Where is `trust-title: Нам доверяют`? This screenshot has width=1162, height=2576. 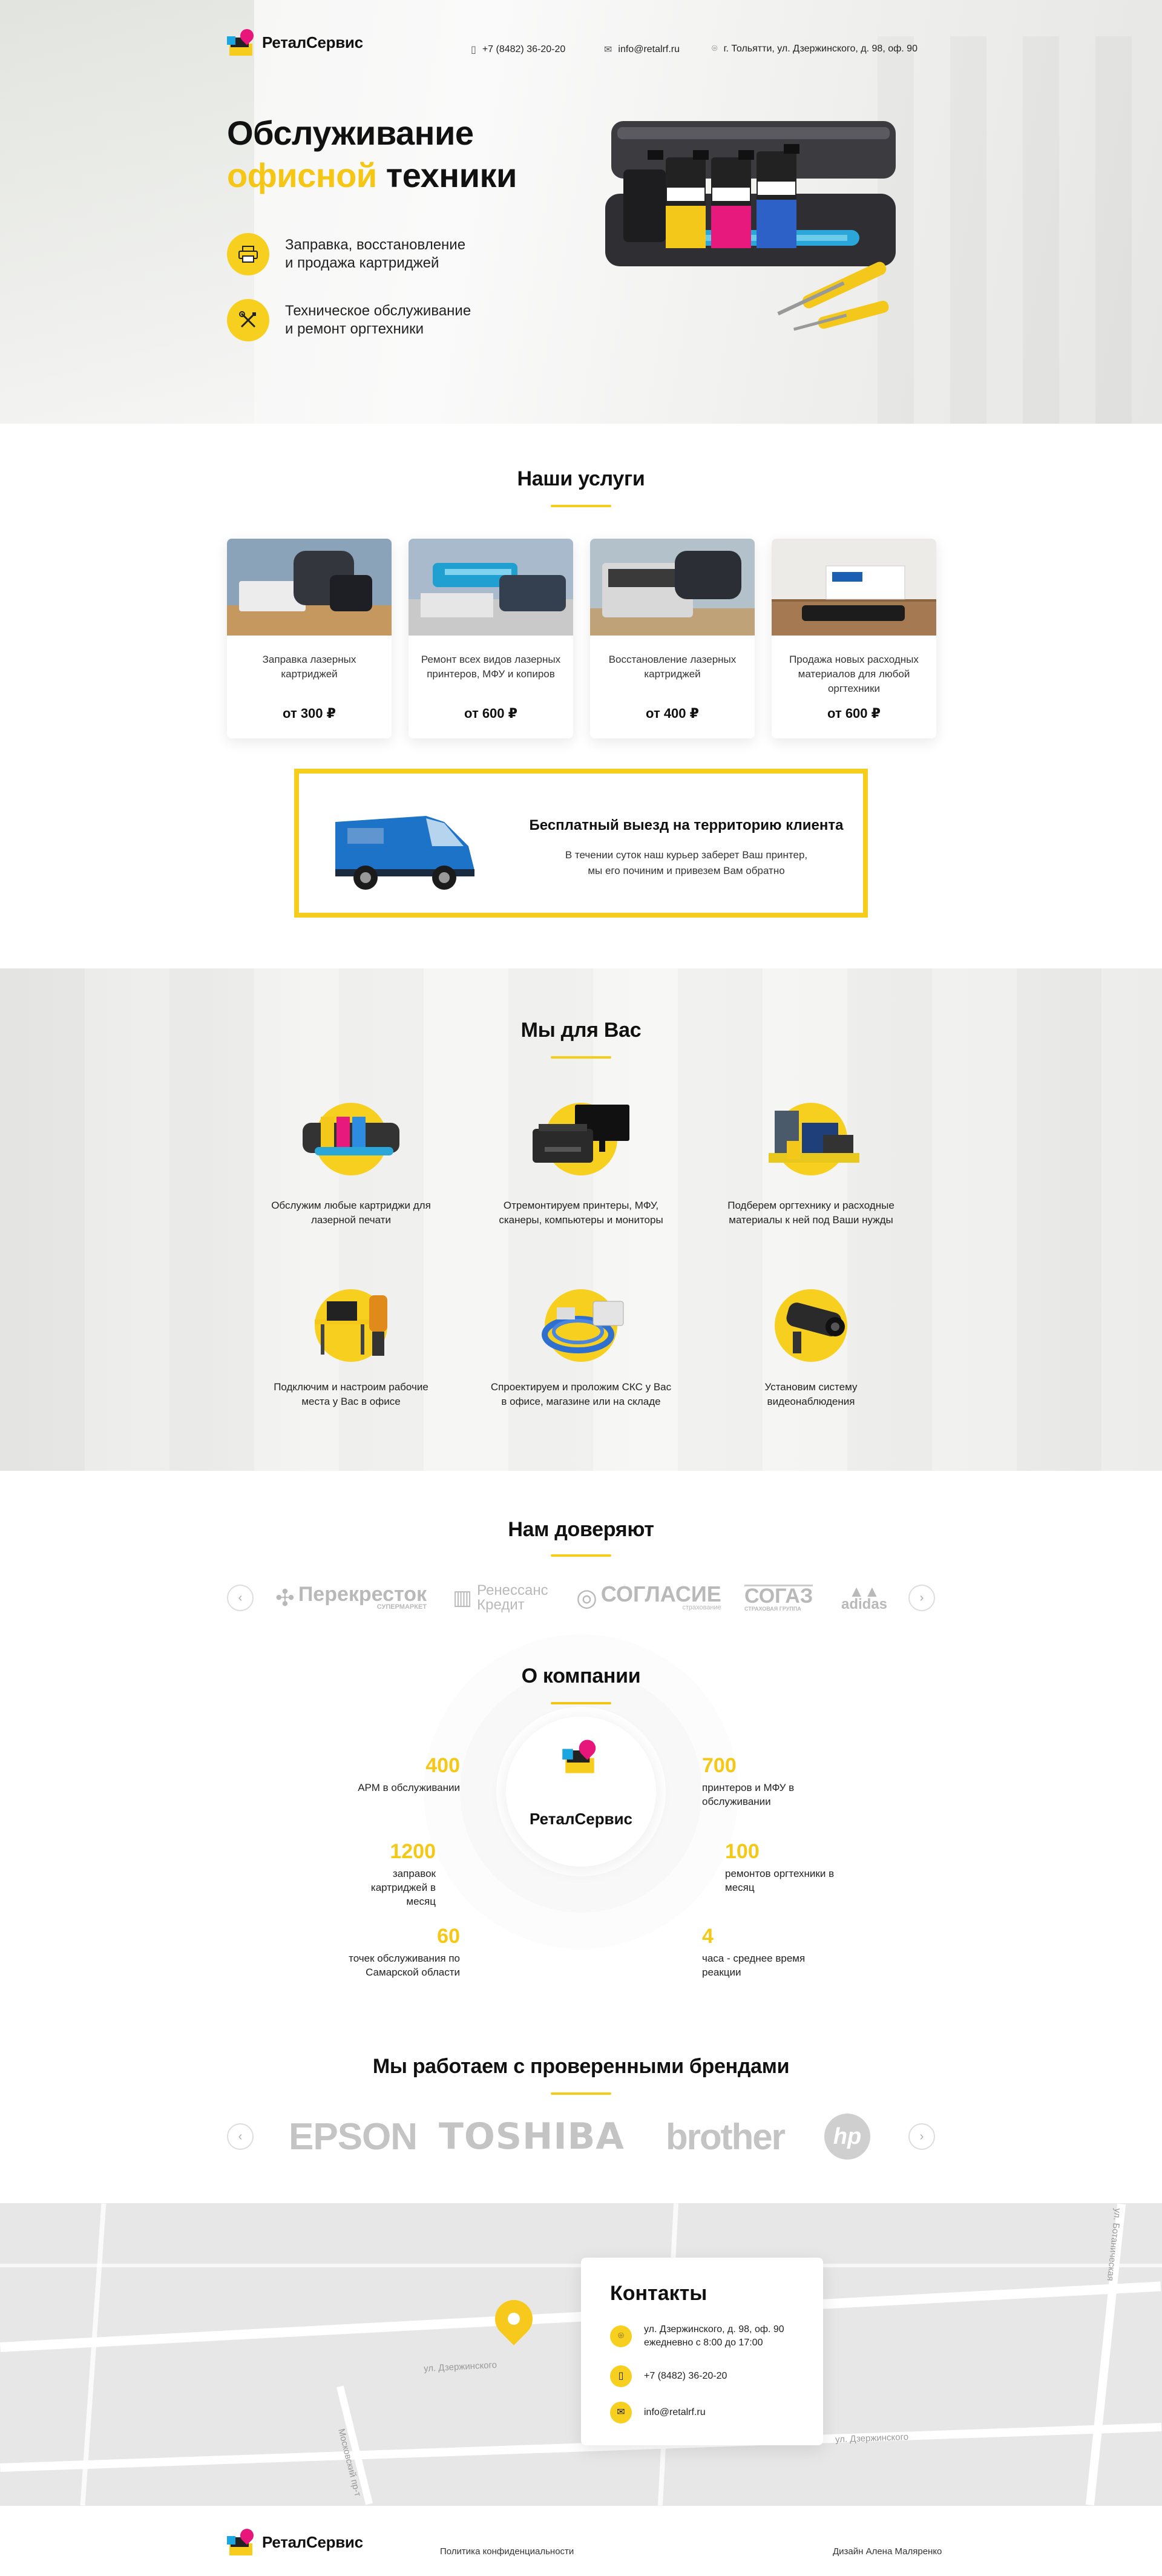 trust-title: Нам доверяют is located at coordinates (581, 1529).